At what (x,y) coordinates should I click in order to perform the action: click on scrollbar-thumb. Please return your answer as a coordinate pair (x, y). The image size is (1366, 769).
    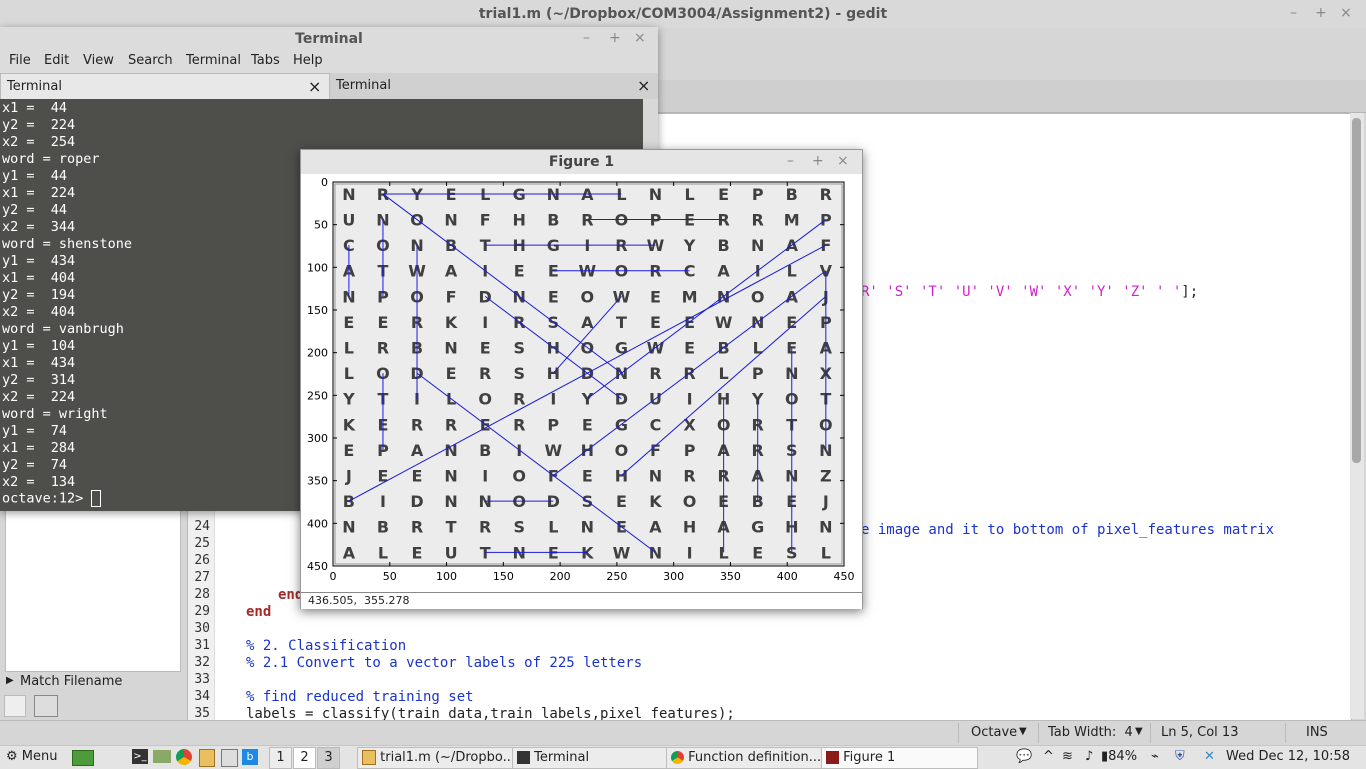
    Looking at the image, I should click on (1356, 290).